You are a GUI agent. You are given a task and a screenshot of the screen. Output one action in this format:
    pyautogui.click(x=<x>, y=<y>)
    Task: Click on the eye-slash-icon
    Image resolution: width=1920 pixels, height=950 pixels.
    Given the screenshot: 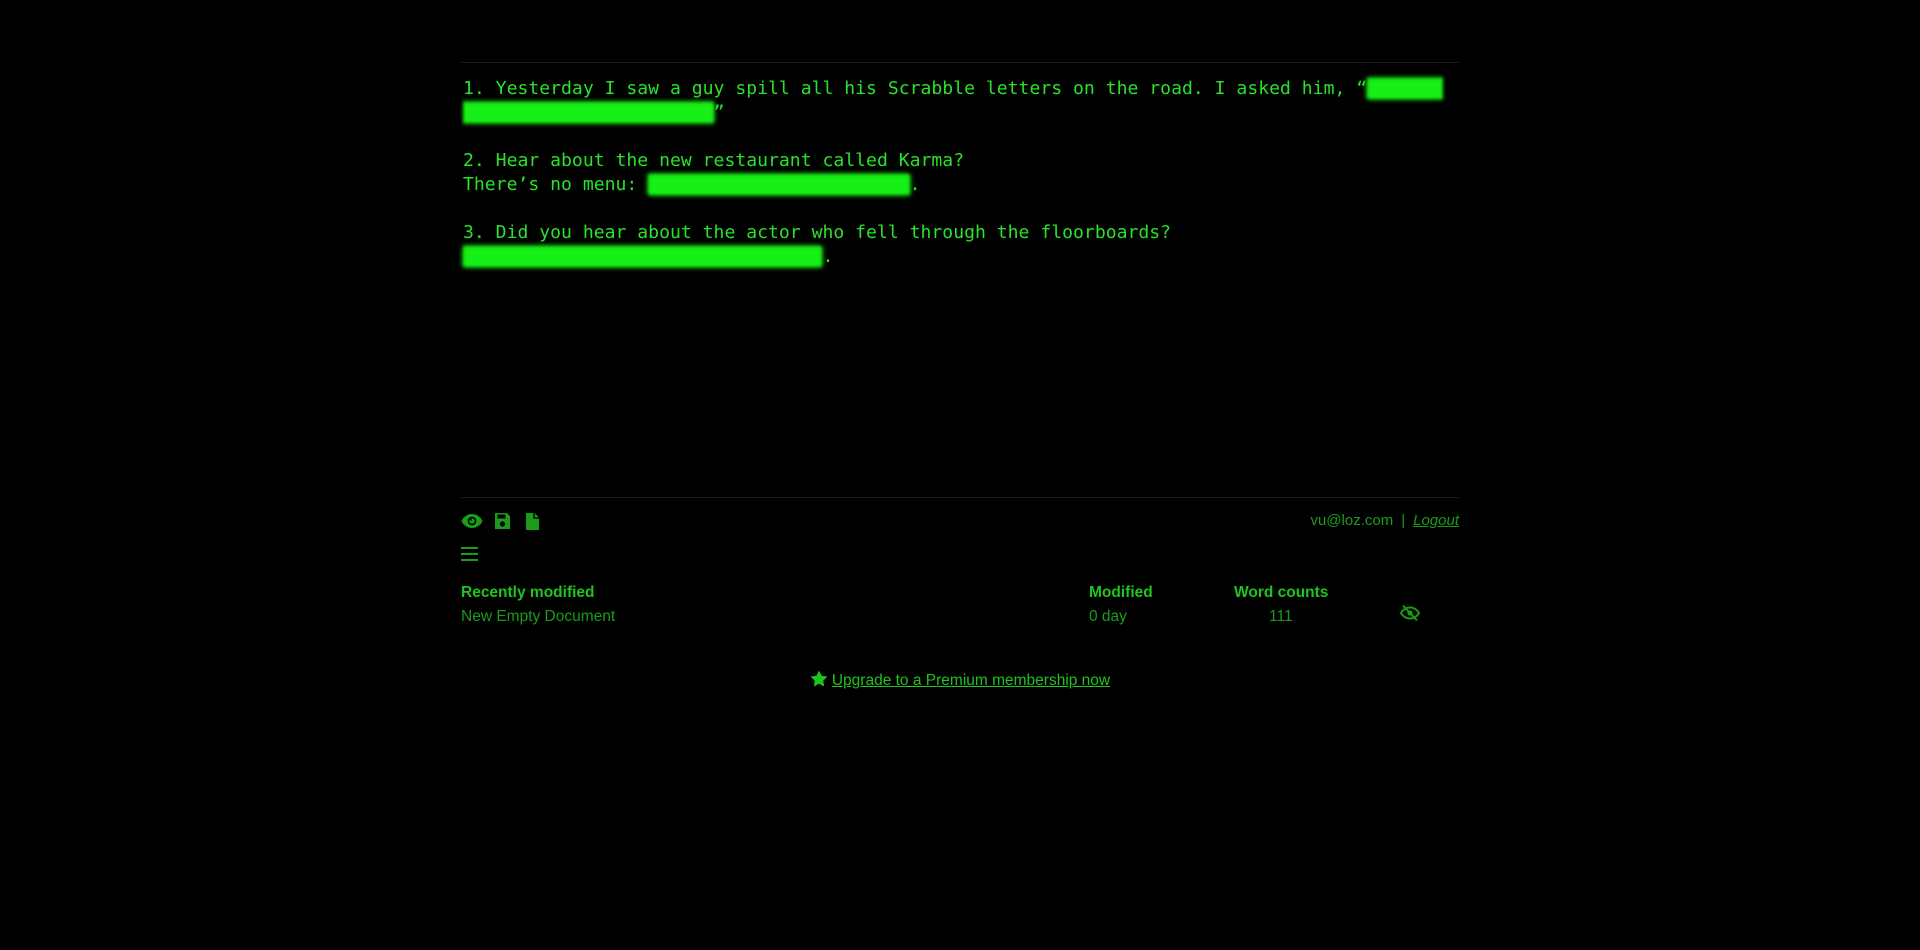 What is the action you would take?
    pyautogui.click(x=1410, y=615)
    